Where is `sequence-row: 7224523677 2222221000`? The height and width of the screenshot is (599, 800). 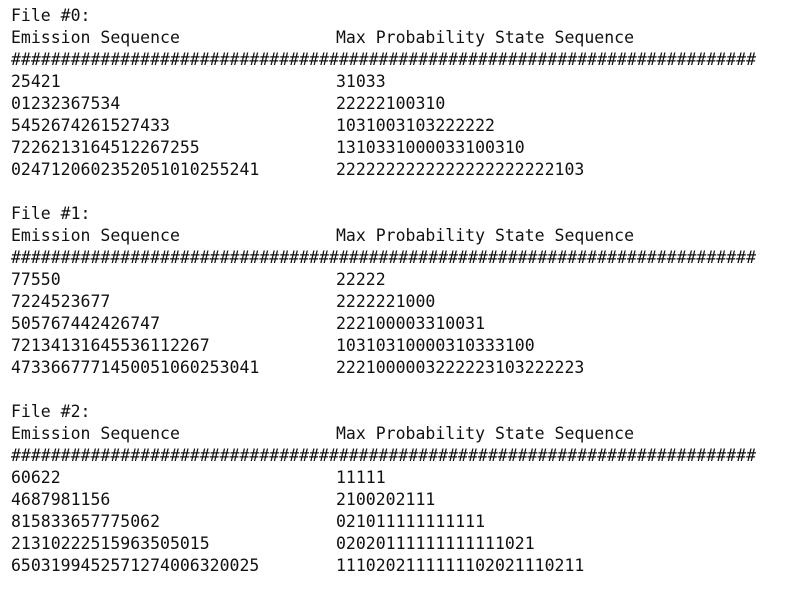 sequence-row: 7224523677 2222221000 is located at coordinates (401, 302).